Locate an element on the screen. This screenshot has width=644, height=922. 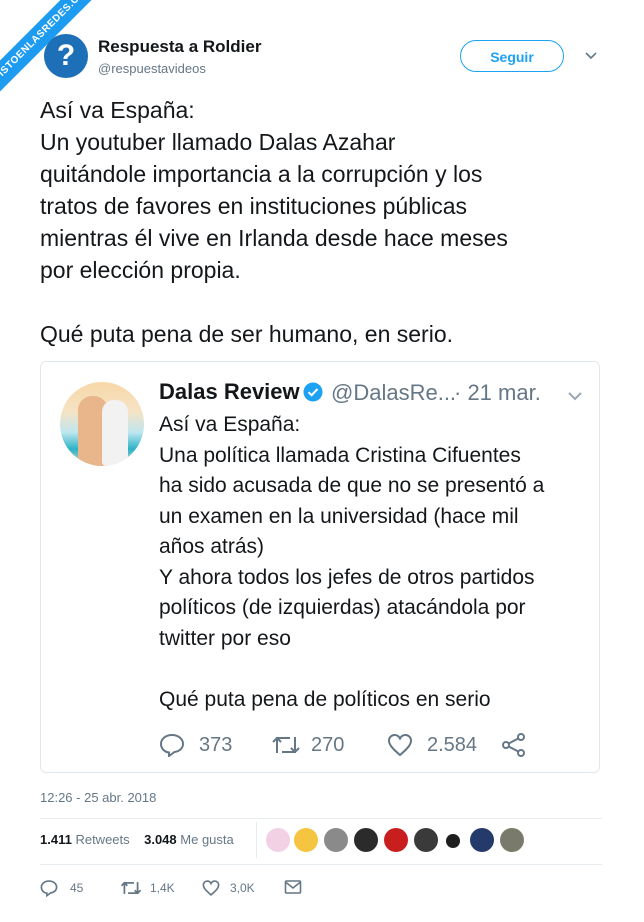
verified-badge-icon is located at coordinates (313, 392).